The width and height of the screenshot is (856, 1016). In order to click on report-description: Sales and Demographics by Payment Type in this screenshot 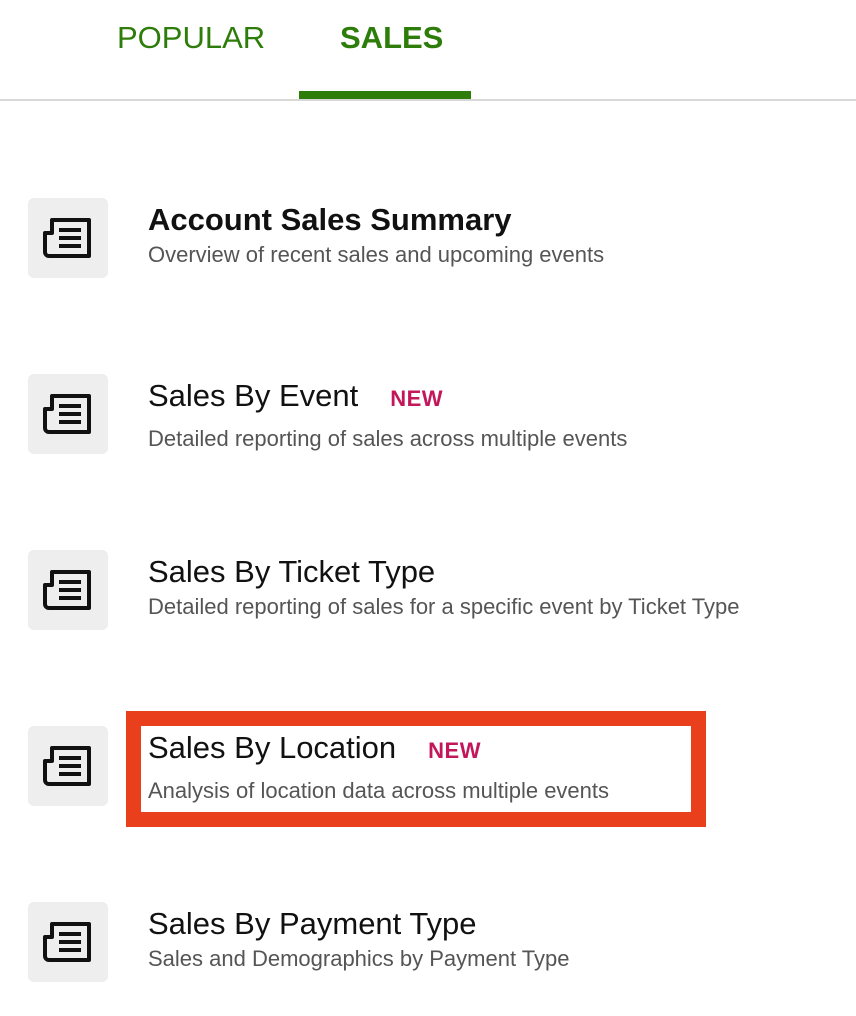, I will do `click(359, 958)`.